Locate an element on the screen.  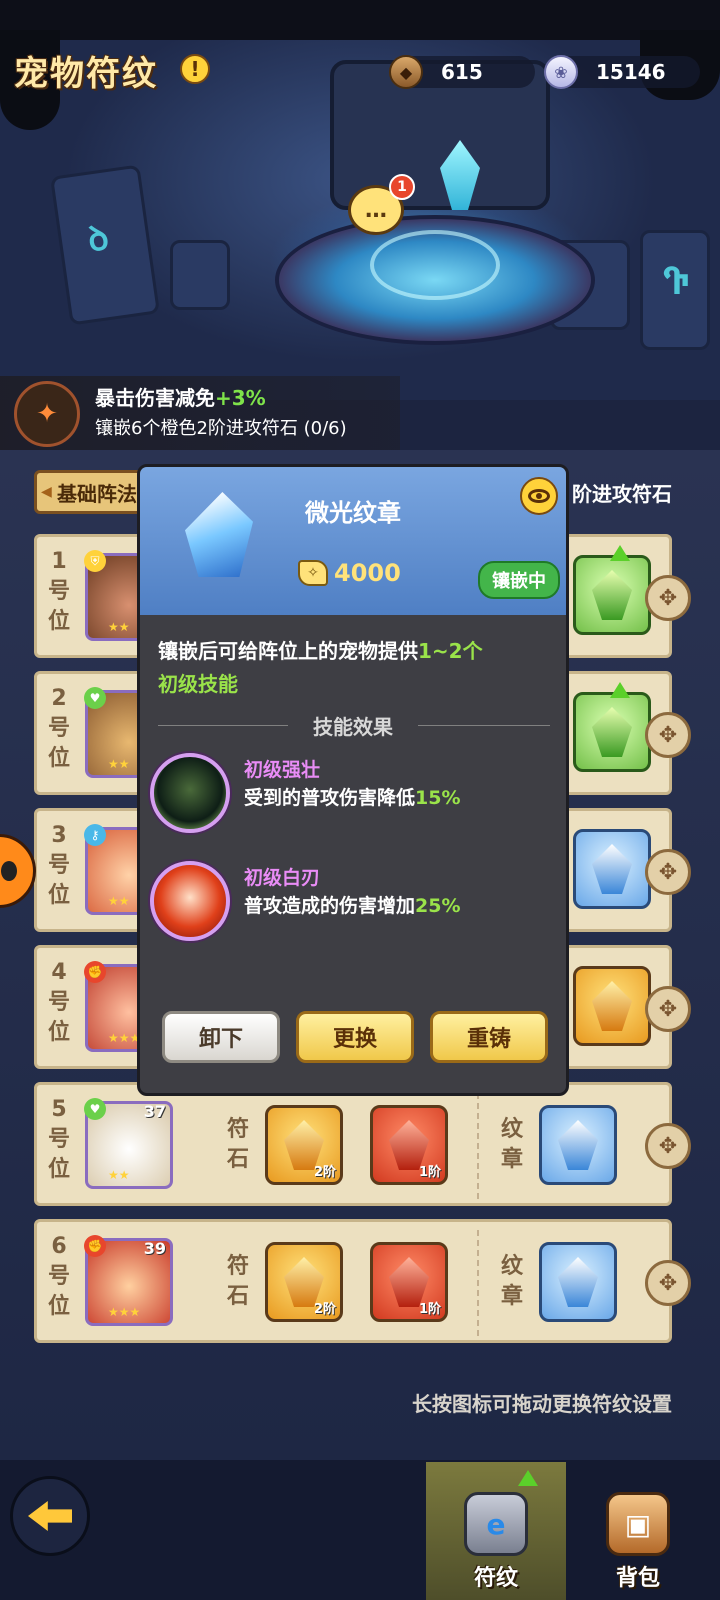
info-icon: ! is located at coordinates (195, 69).